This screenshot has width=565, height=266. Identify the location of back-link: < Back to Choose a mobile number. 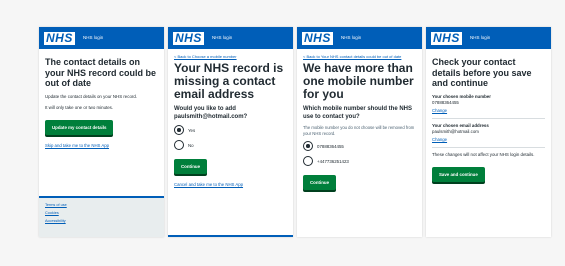
(230, 56).